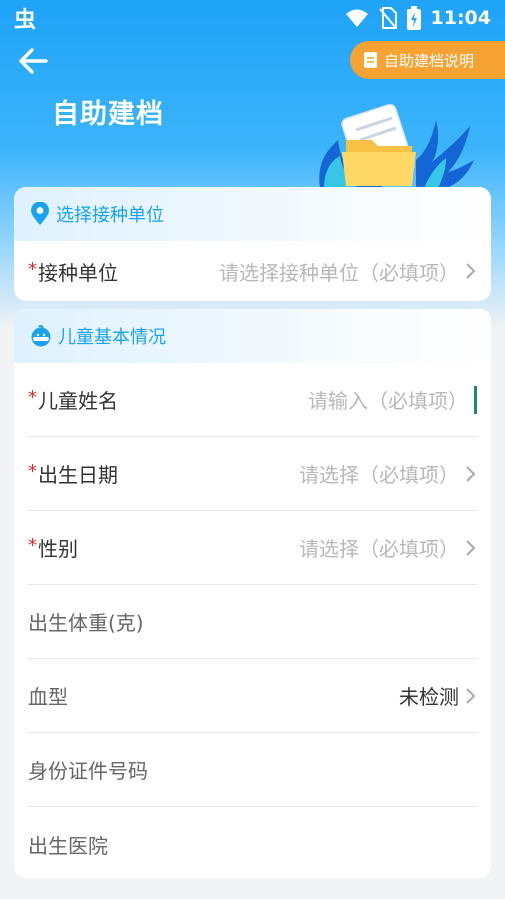 The width and height of the screenshot is (505, 899). Describe the element at coordinates (252, 400) in the screenshot. I see `child-name-row: * 儿童姓名 请输入（必填项）` at that location.